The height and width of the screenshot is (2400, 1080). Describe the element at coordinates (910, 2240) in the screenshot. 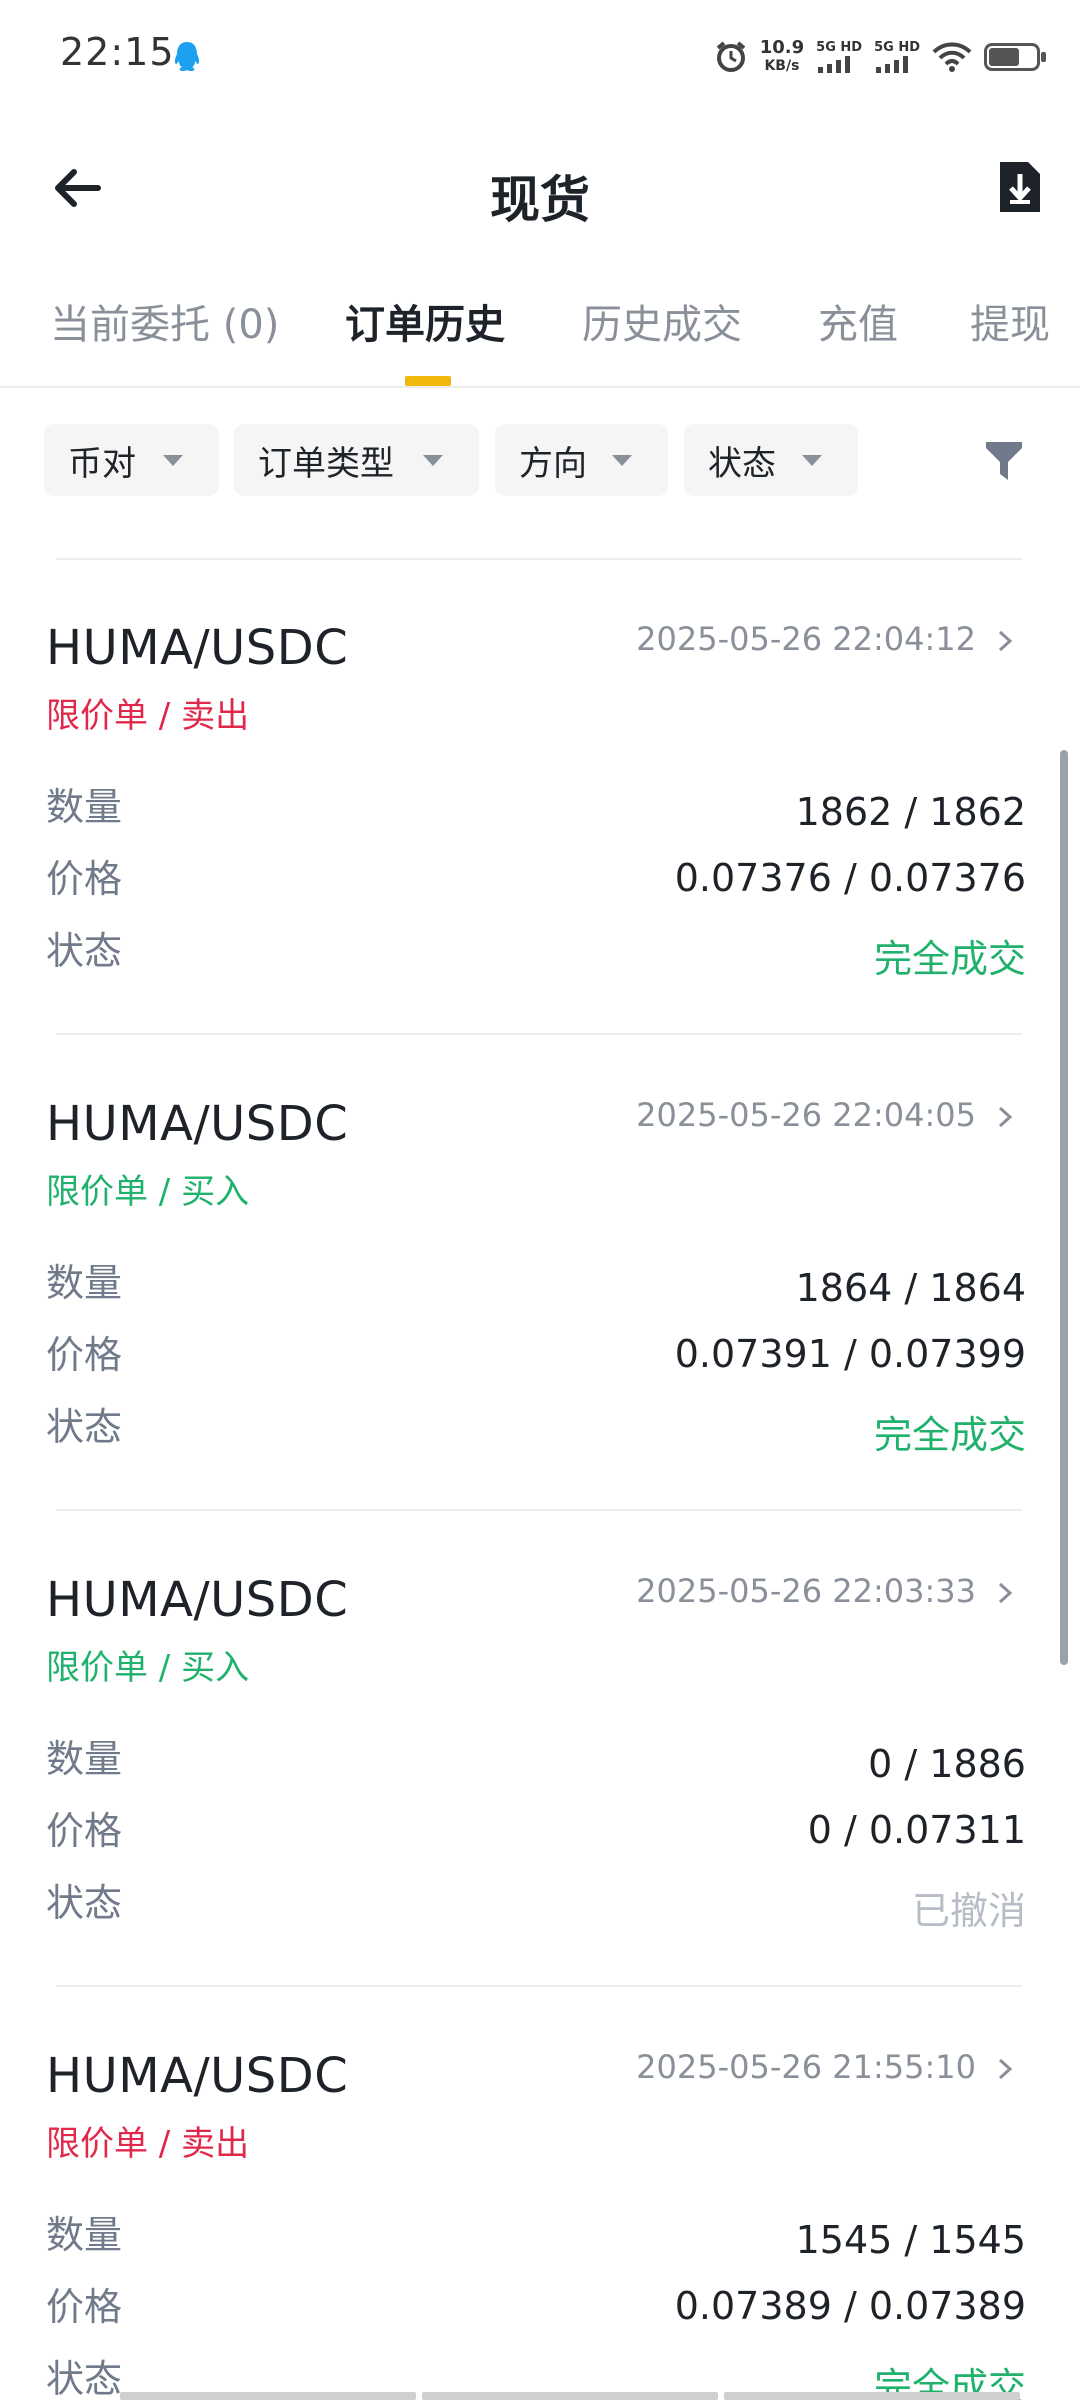

I see `quantity-value: 1545 / 1545` at that location.